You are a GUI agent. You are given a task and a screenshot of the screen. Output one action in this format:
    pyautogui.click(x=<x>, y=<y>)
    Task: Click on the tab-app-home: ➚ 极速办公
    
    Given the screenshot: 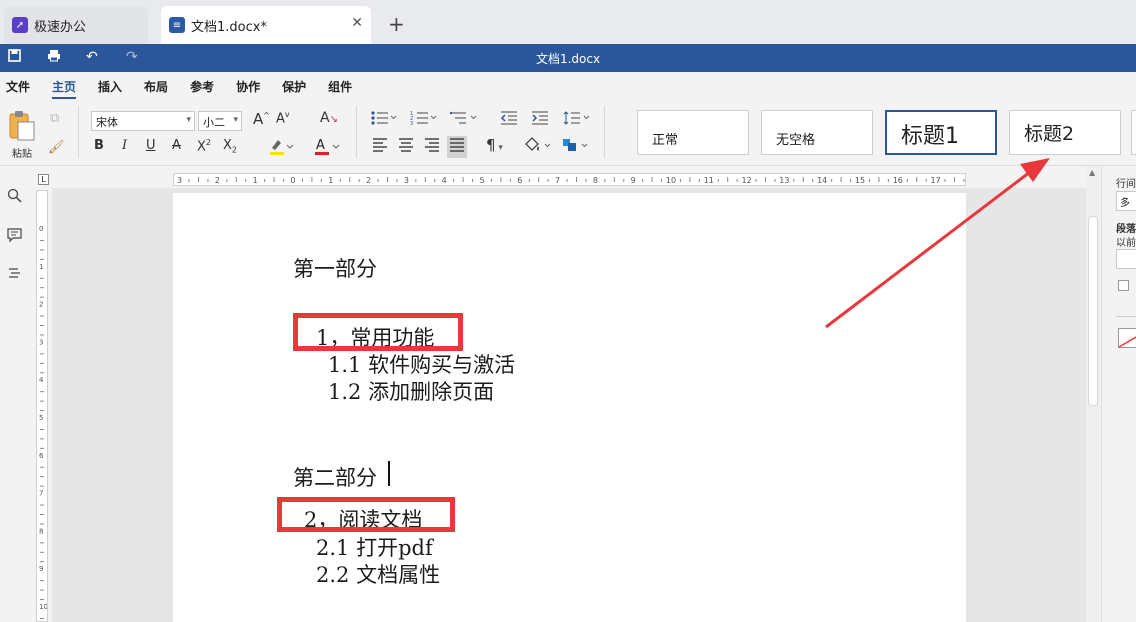 What is the action you would take?
    pyautogui.click(x=76, y=25)
    